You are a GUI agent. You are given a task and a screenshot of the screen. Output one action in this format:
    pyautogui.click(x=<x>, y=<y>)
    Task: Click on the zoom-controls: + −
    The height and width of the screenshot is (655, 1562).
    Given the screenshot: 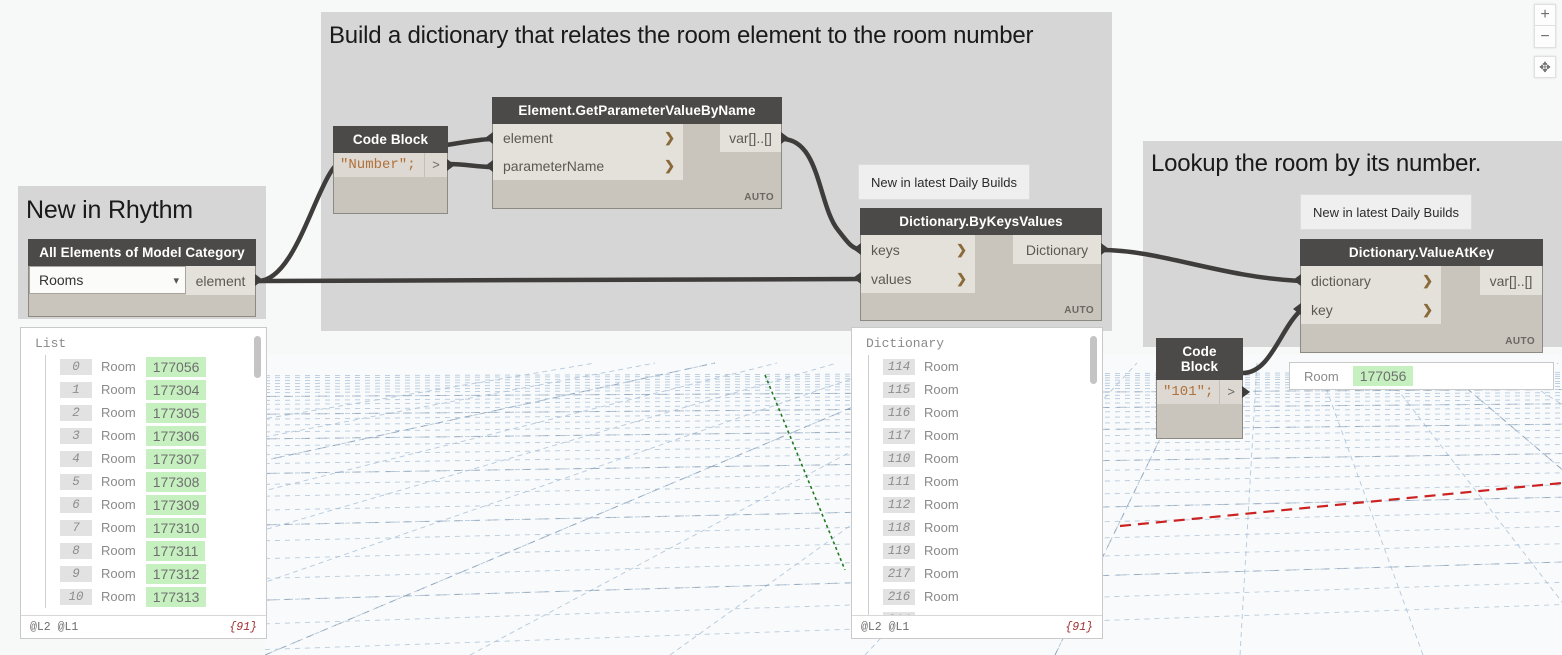 What is the action you would take?
    pyautogui.click(x=1545, y=26)
    